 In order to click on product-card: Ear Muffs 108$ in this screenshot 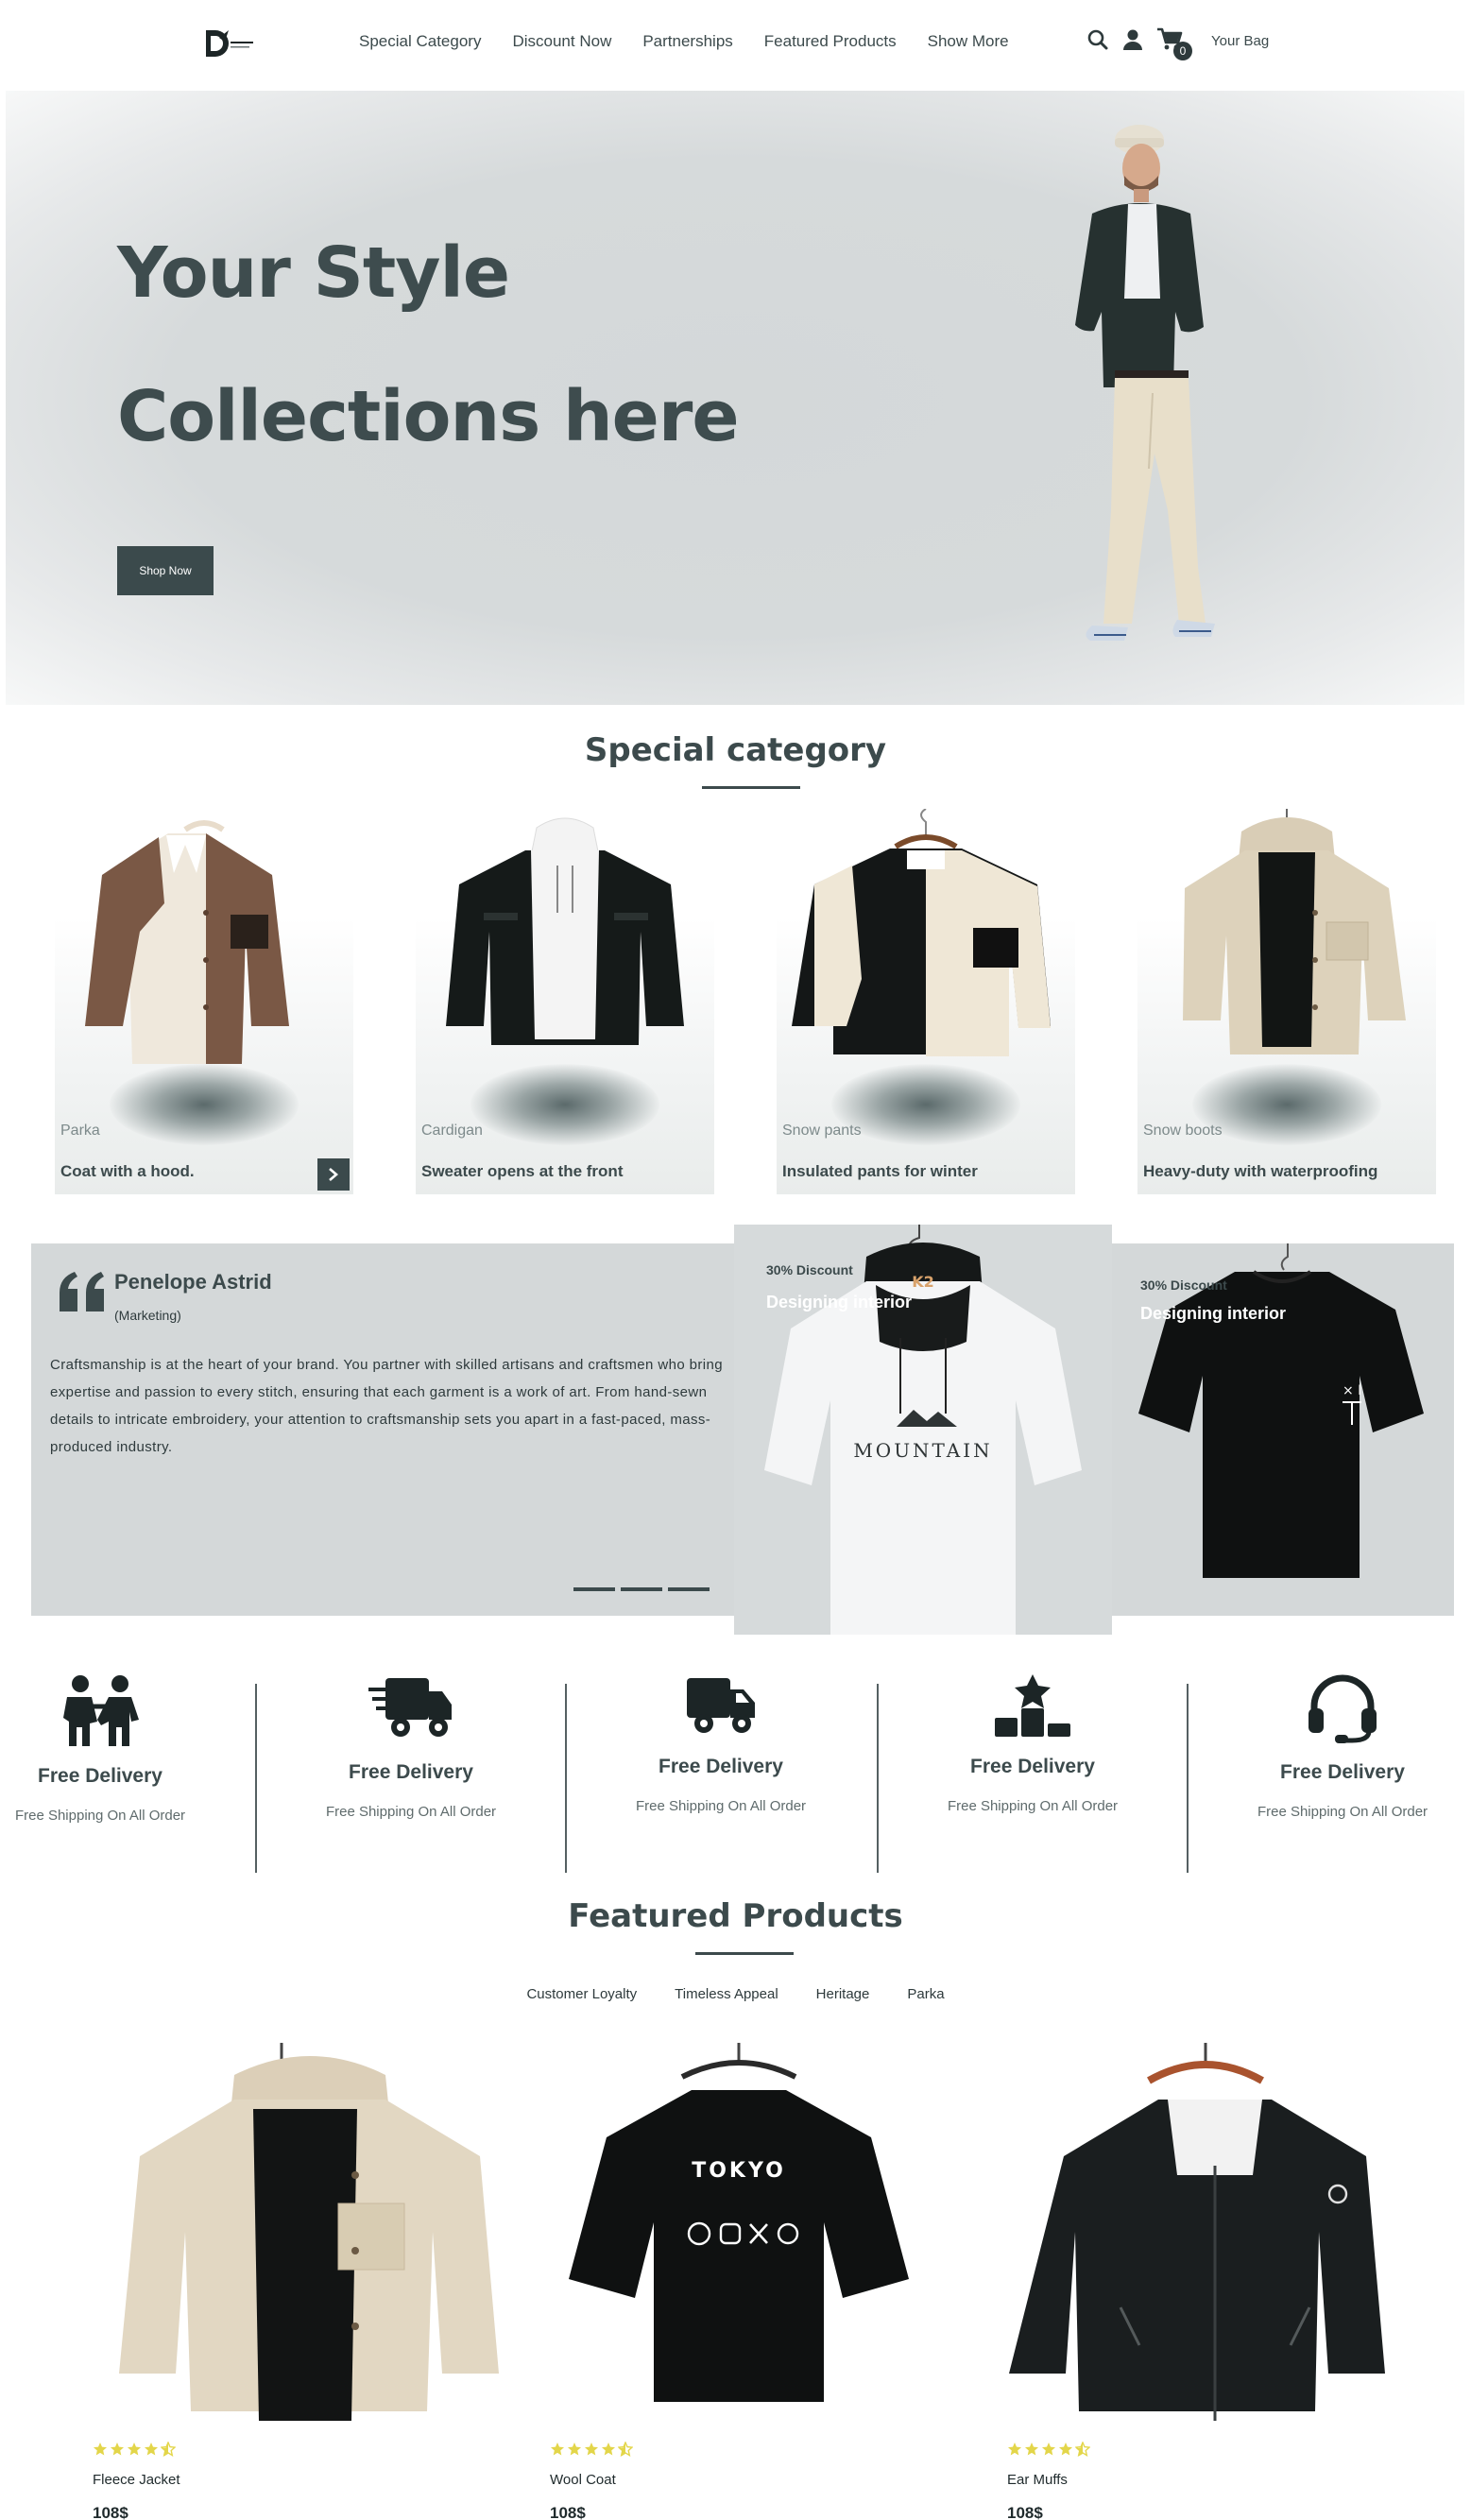, I will do `click(1224, 2281)`.